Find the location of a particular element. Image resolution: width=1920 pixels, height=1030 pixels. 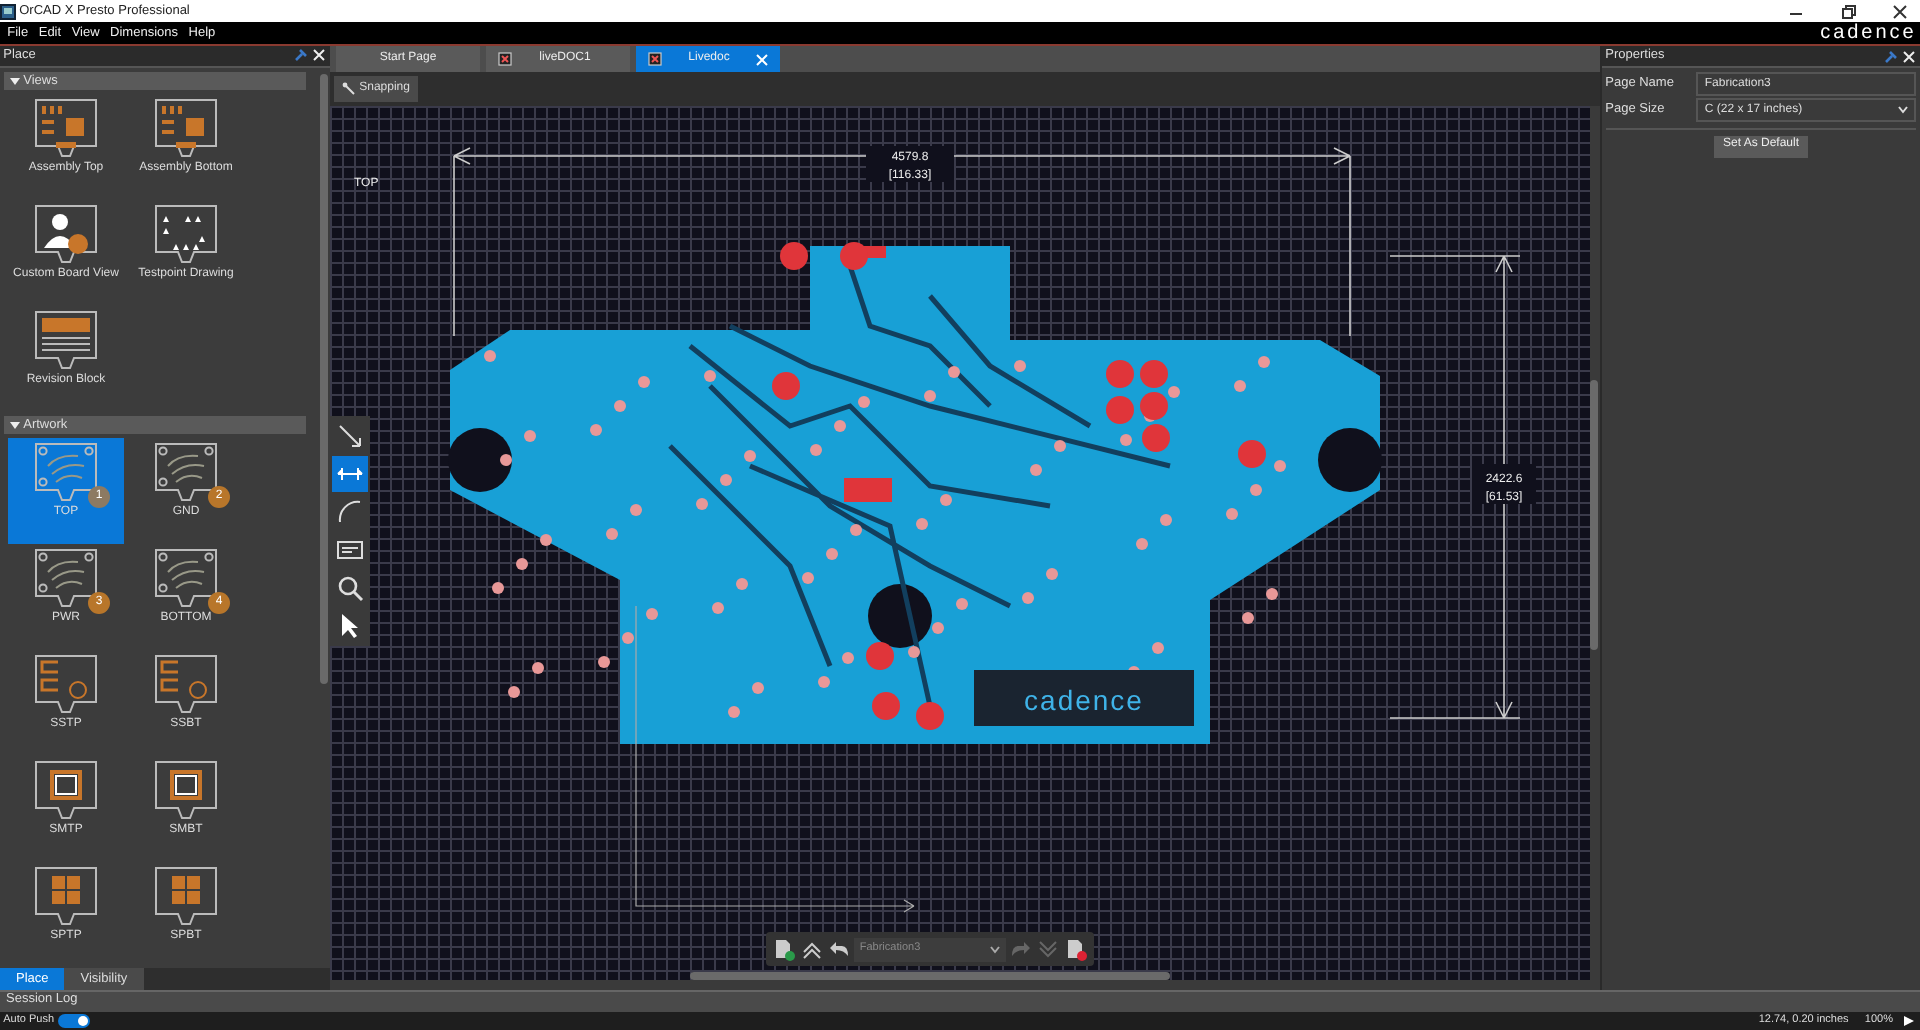

revision-tile-icon is located at coordinates (66, 339).